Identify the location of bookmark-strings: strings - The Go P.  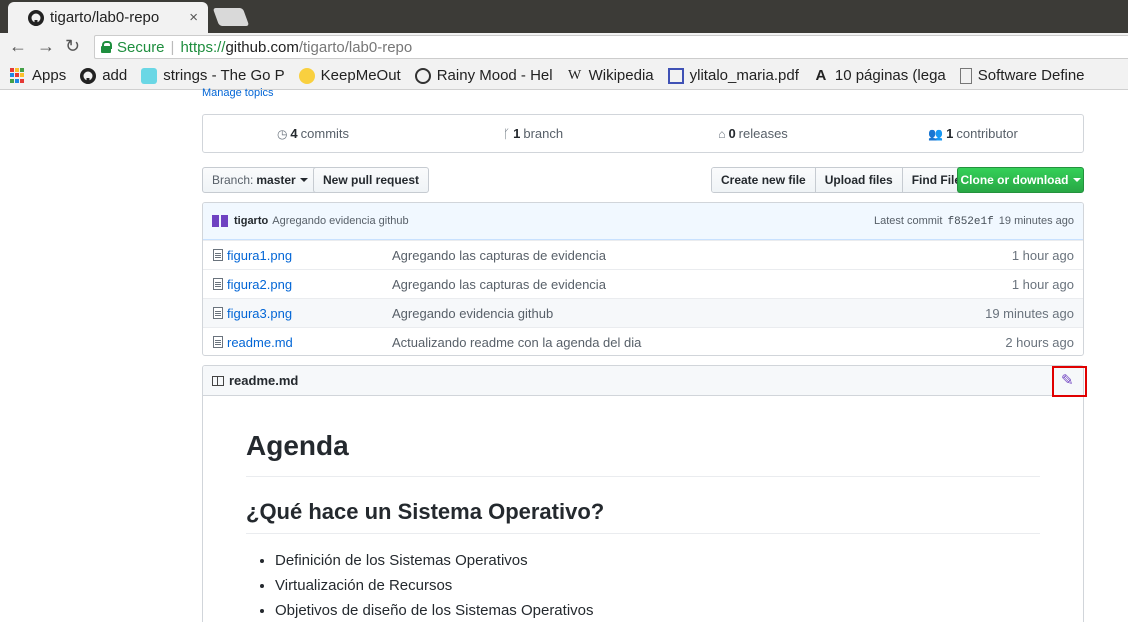
(213, 75).